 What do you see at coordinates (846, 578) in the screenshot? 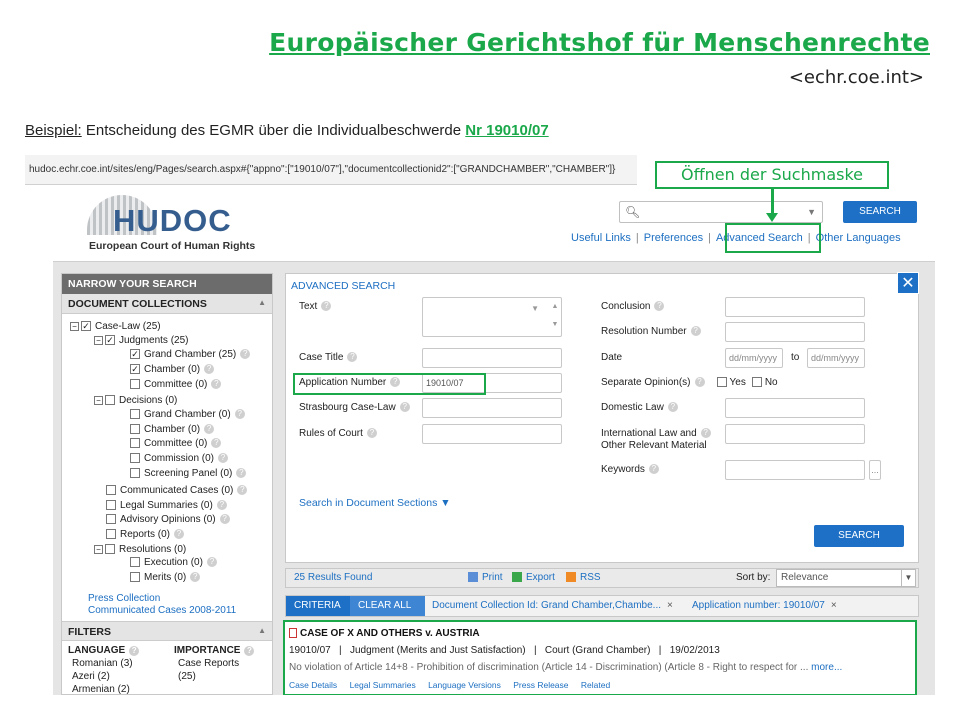
I see `sort-select: Relevance ▼` at bounding box center [846, 578].